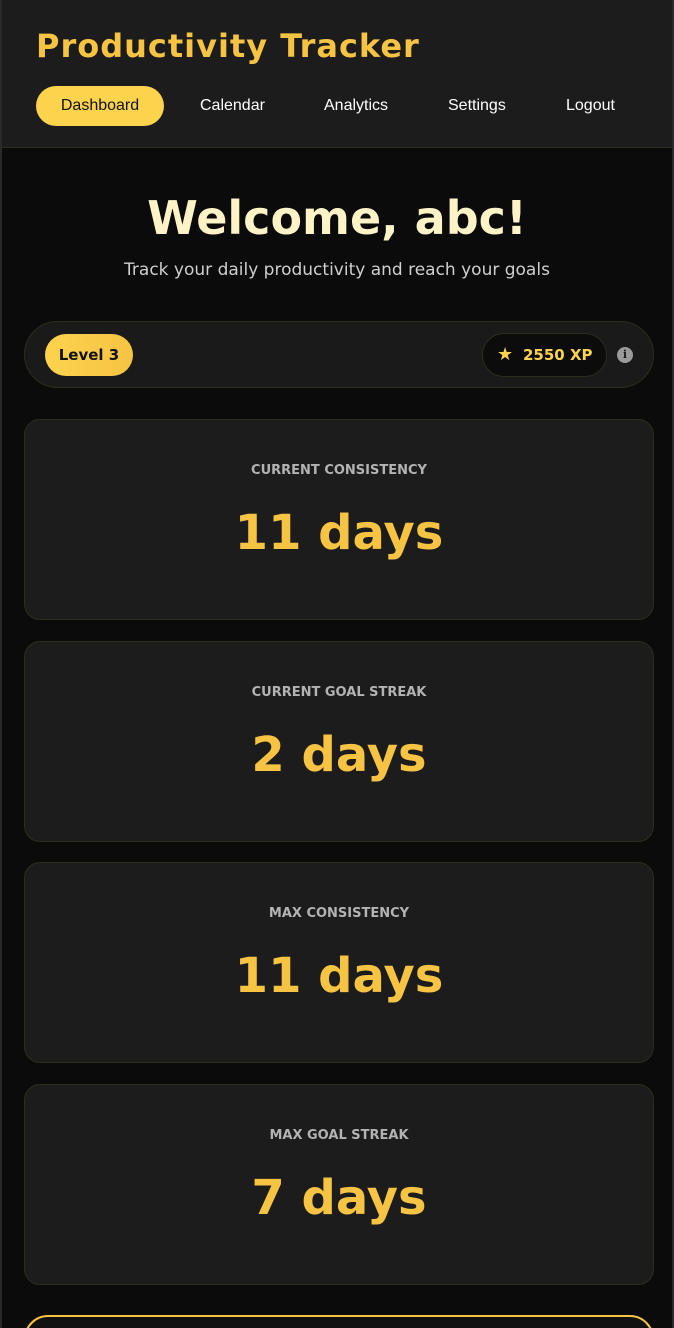 The image size is (674, 1328). Describe the element at coordinates (625, 355) in the screenshot. I see `info-icon: i` at that location.